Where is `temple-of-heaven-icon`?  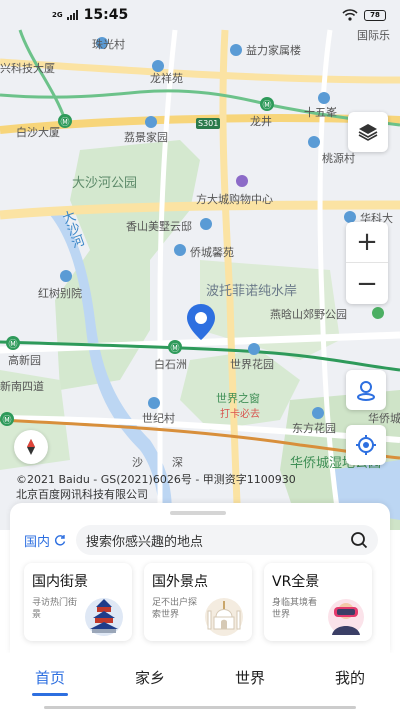
temple-of-heaven-icon is located at coordinates (104, 617).